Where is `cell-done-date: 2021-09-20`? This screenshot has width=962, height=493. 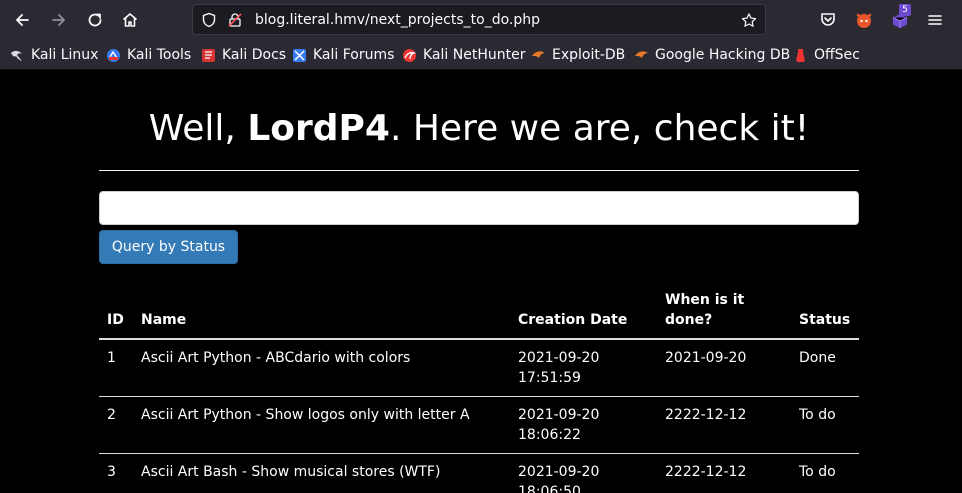 cell-done-date: 2021-09-20 is located at coordinates (724, 367).